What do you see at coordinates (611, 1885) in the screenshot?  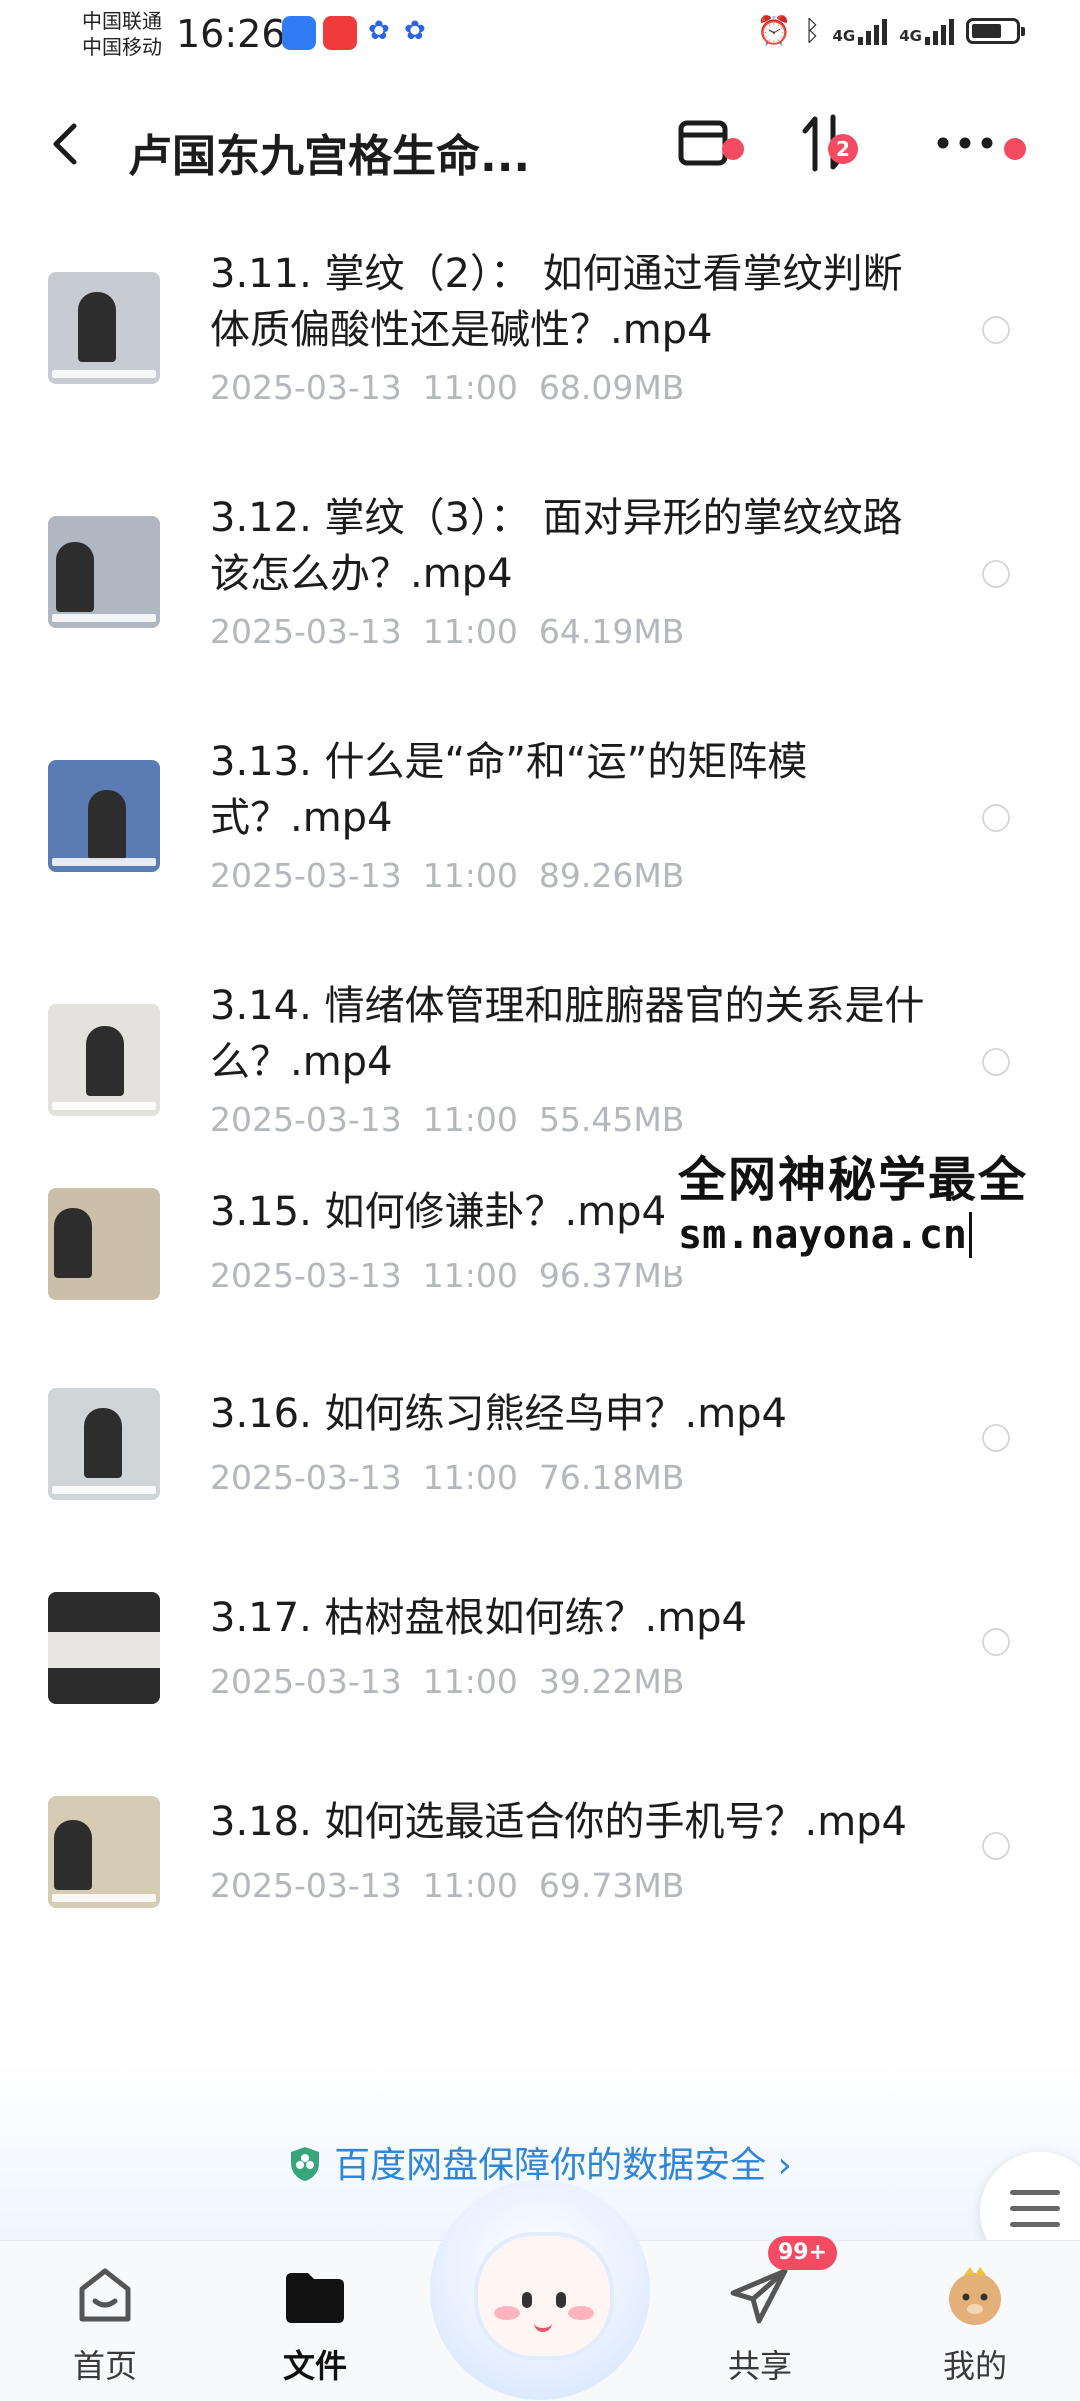 I see `file-size: 69.73MB` at bounding box center [611, 1885].